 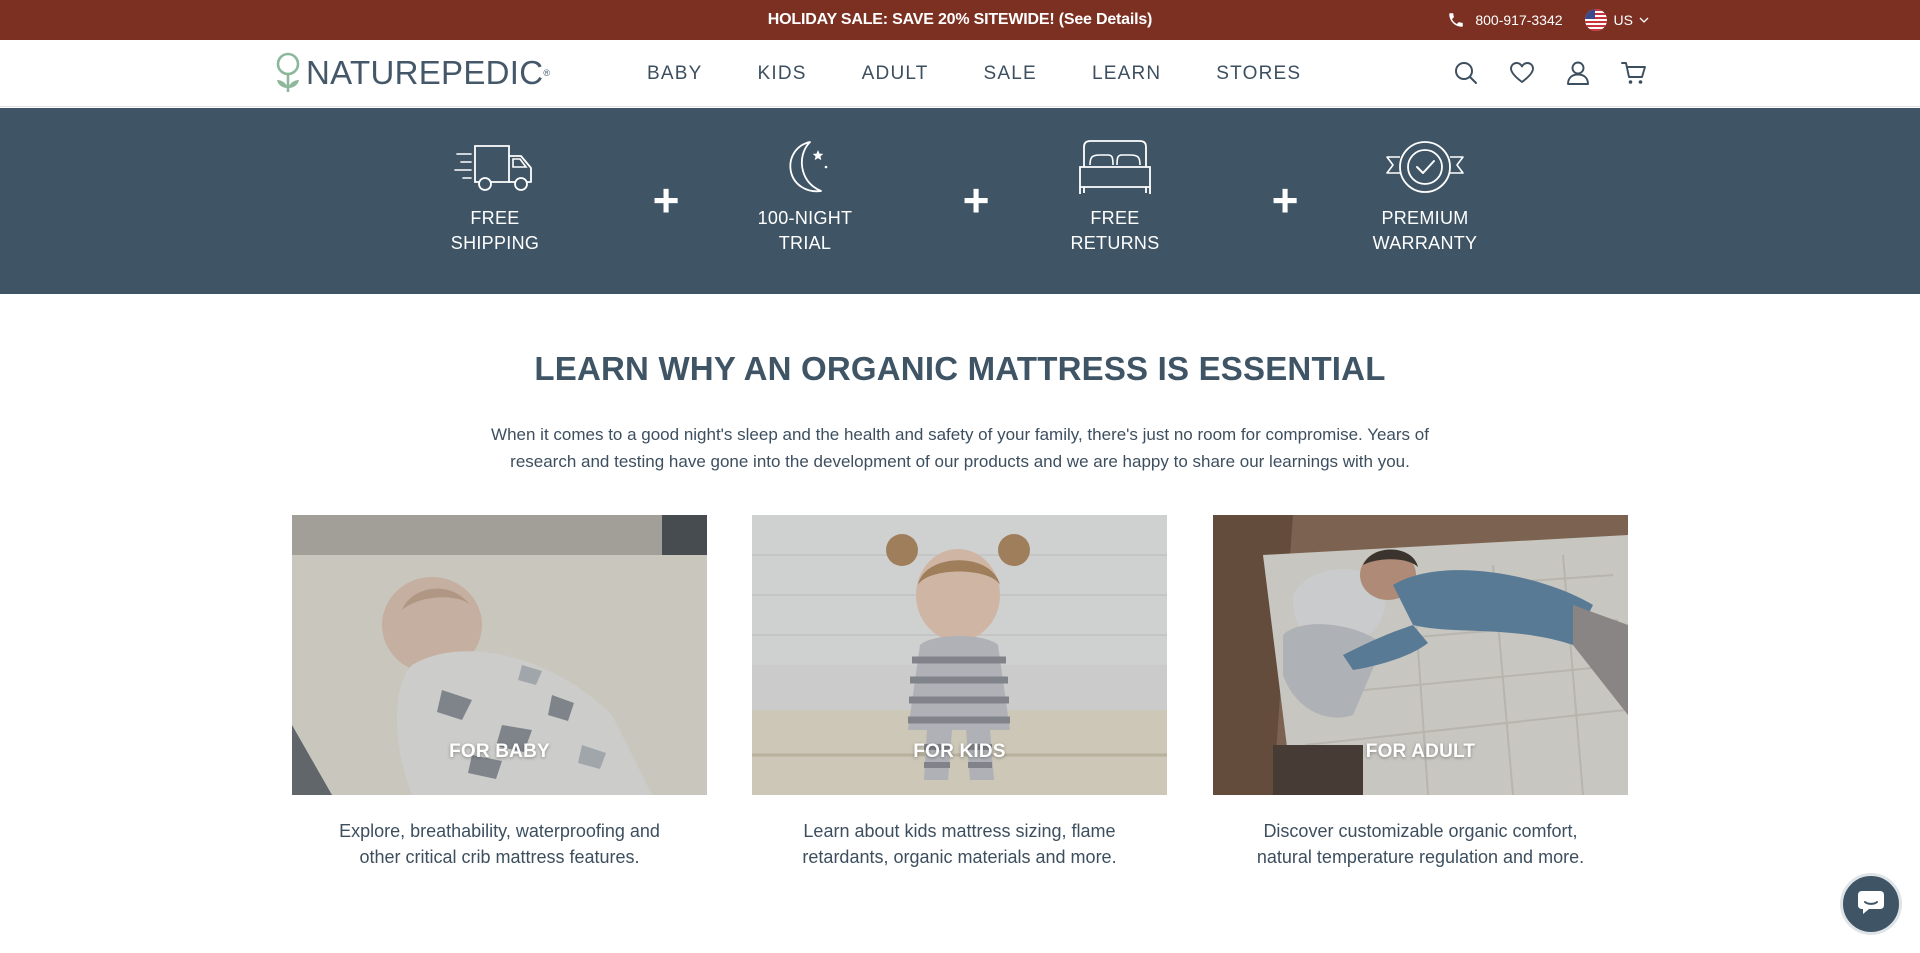 What do you see at coordinates (1420, 857) in the screenshot?
I see `card-desc-line: natural temperature regulation and more.` at bounding box center [1420, 857].